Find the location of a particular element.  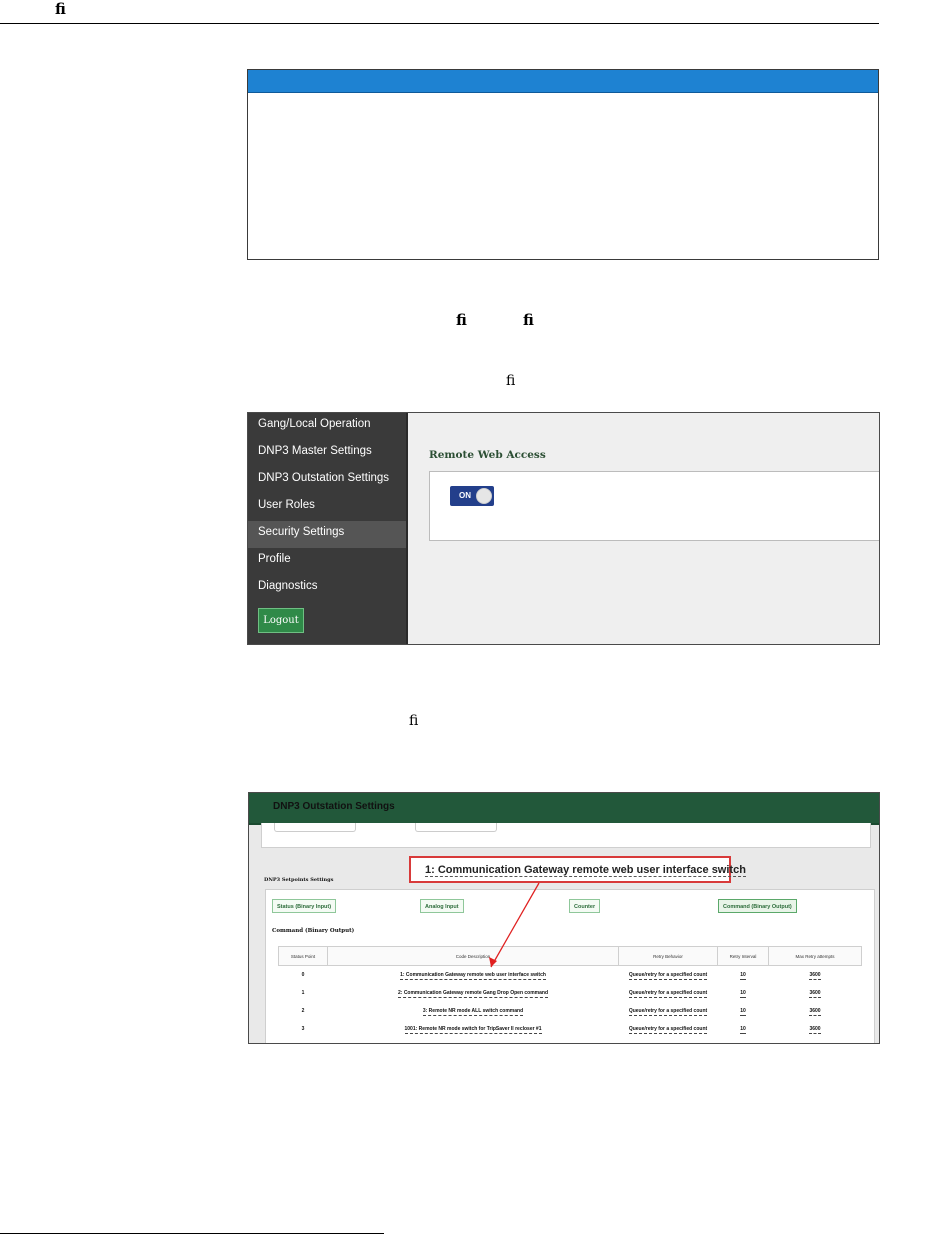

toggle-state-label: ON is located at coordinates (465, 495).